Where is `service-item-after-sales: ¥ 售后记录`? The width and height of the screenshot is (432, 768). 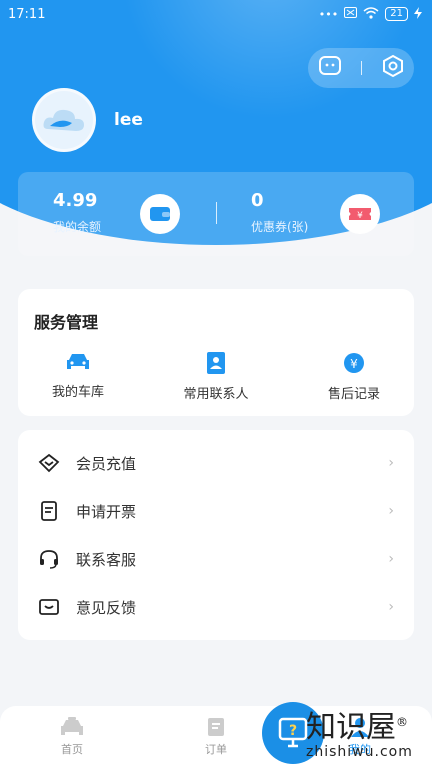 service-item-after-sales: ¥ 售后记录 is located at coordinates (354, 376).